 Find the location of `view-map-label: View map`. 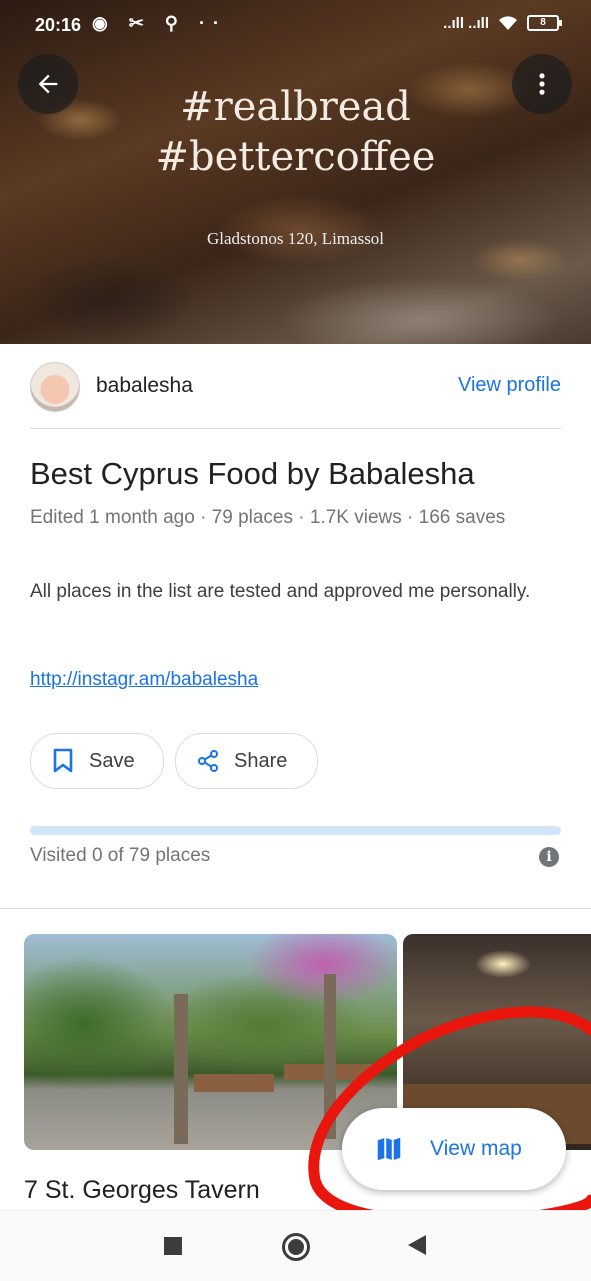

view-map-label: View map is located at coordinates (476, 1148).